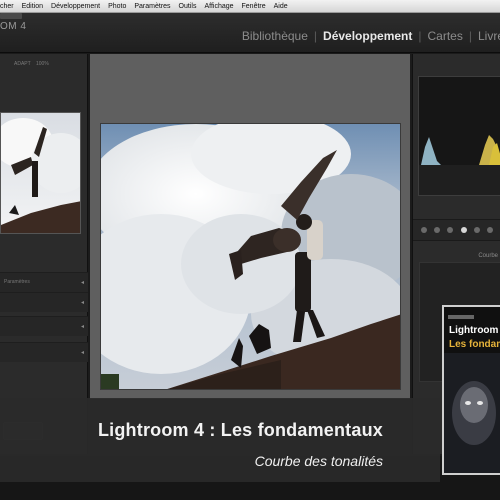 This screenshot has width=500, height=500. Describe the element at coordinates (117, 6) in the screenshot. I see `menu-item-photo: Photo` at that location.